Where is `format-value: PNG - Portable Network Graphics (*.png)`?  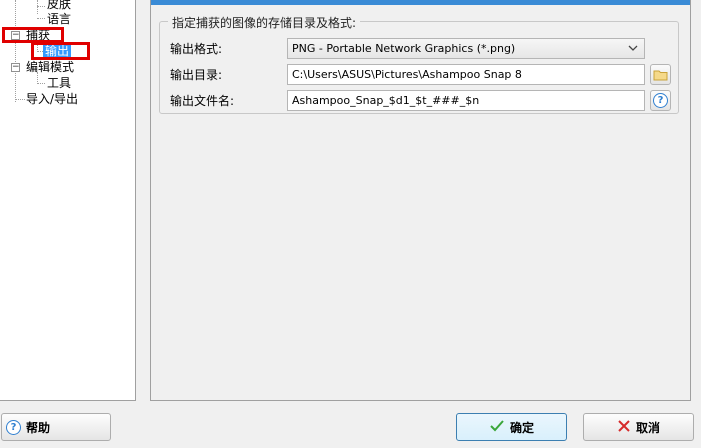
format-value: PNG - Portable Network Graphics (*.png) is located at coordinates (404, 48).